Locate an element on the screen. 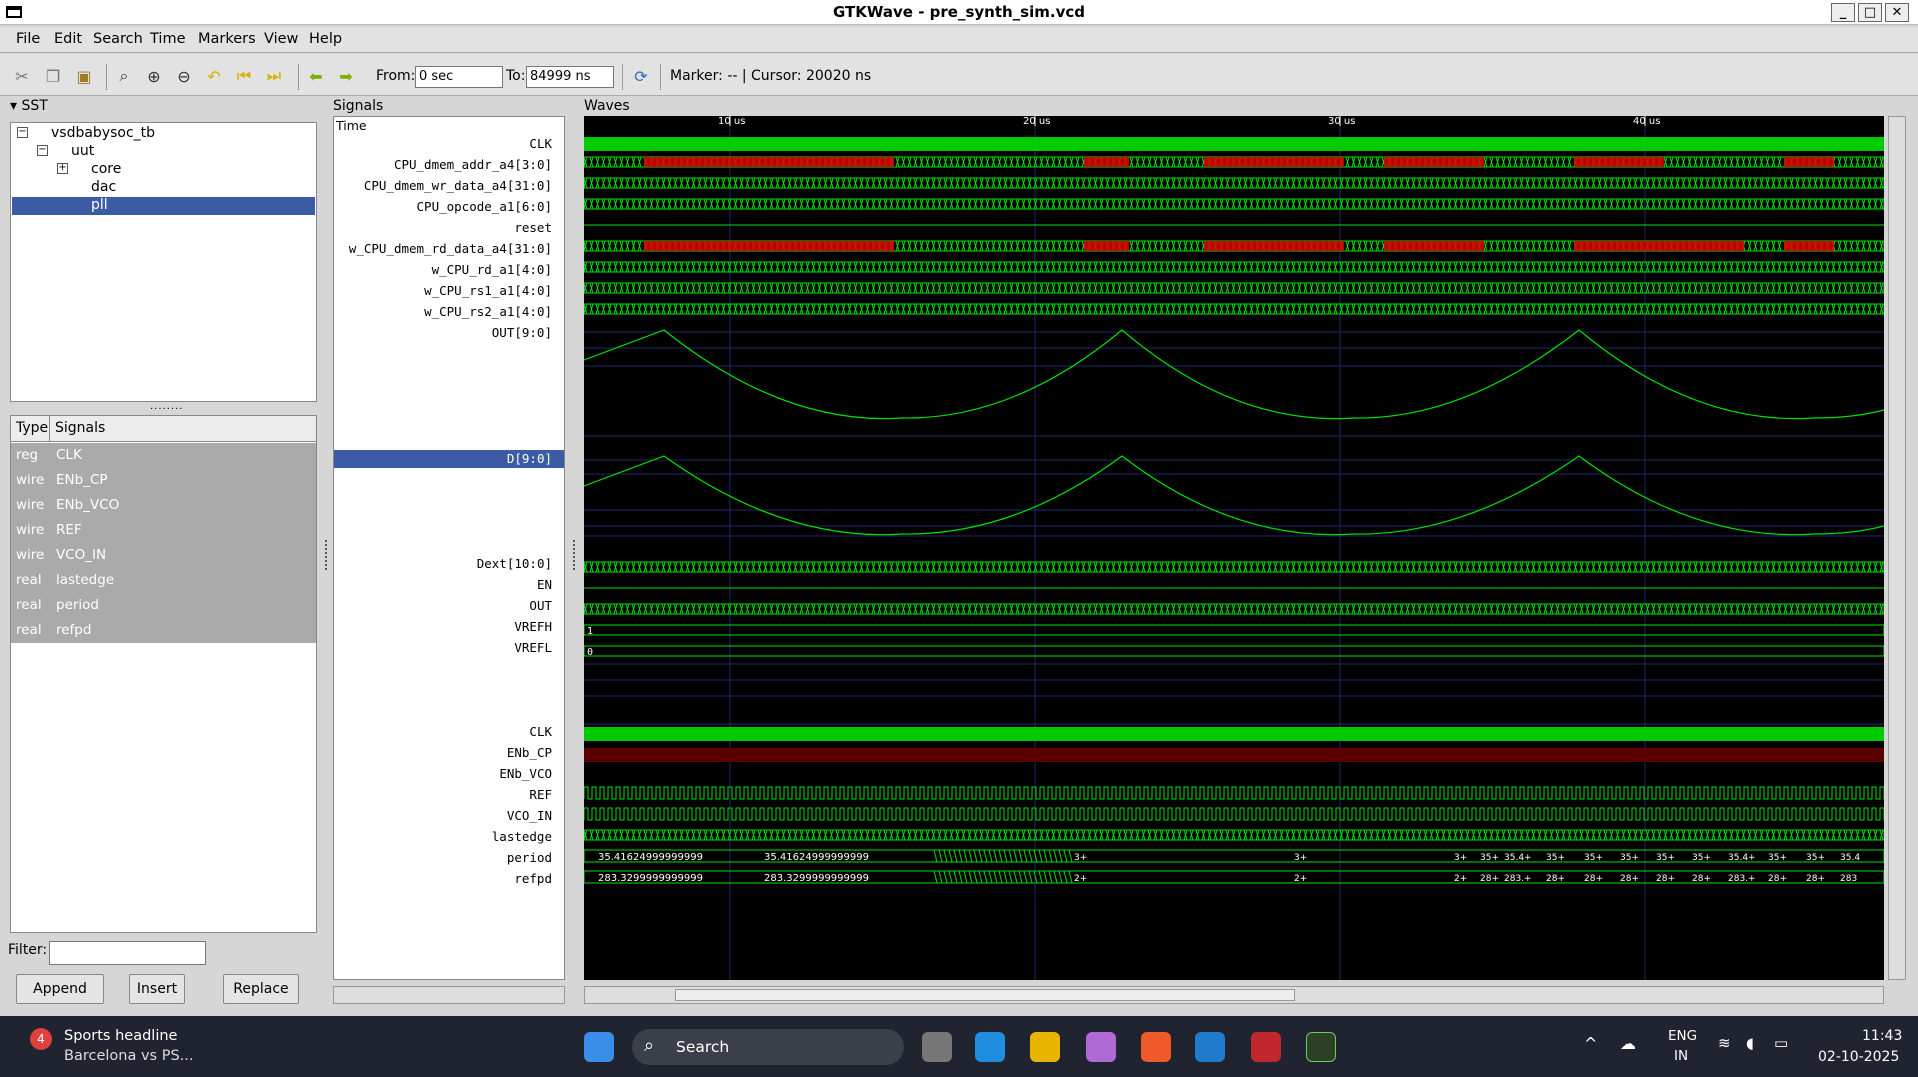 The height and width of the screenshot is (1077, 1918). taskbar-search: ⌕ Search is located at coordinates (768, 1047).